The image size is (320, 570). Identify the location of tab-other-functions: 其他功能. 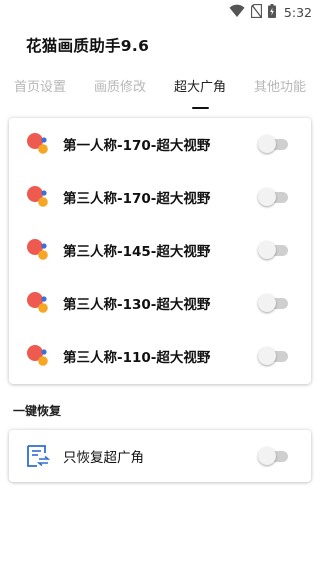
(280, 88).